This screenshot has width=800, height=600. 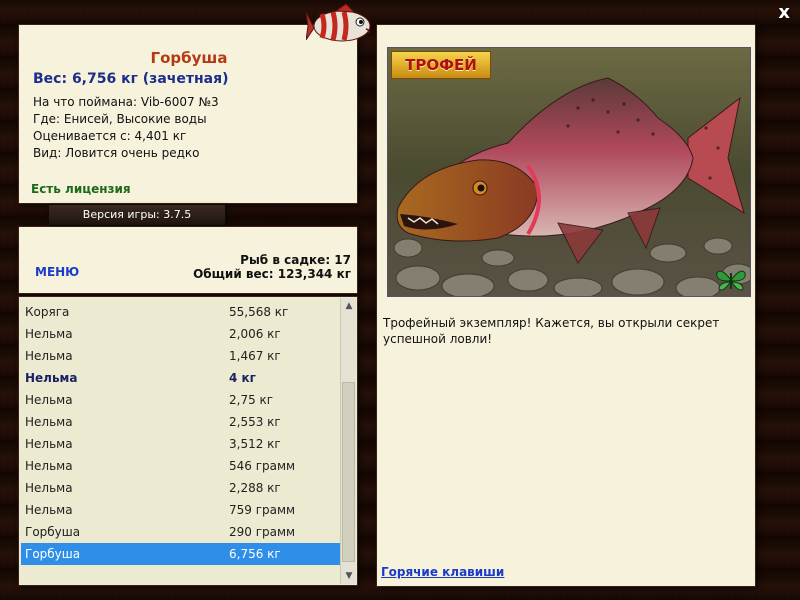 What do you see at coordinates (181, 488) in the screenshot?
I see `list-item: Нельма 2,288 кг` at bounding box center [181, 488].